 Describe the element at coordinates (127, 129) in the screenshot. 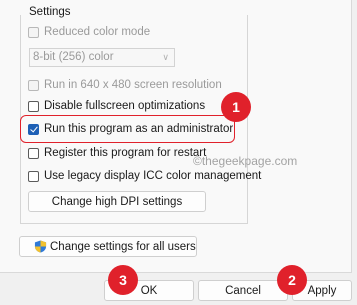

I see `annotation-highlight` at that location.